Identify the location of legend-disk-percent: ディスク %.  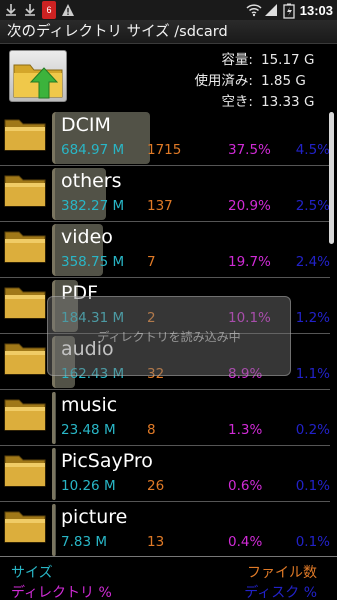
(280, 592).